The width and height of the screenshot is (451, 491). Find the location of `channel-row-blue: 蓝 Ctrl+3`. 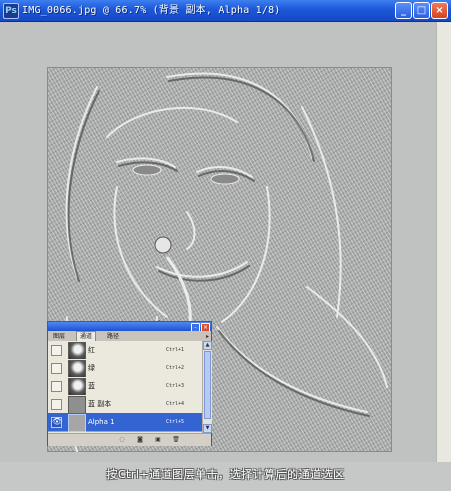

channel-row-blue: 蓝 Ctrl+3 is located at coordinates (125, 386).